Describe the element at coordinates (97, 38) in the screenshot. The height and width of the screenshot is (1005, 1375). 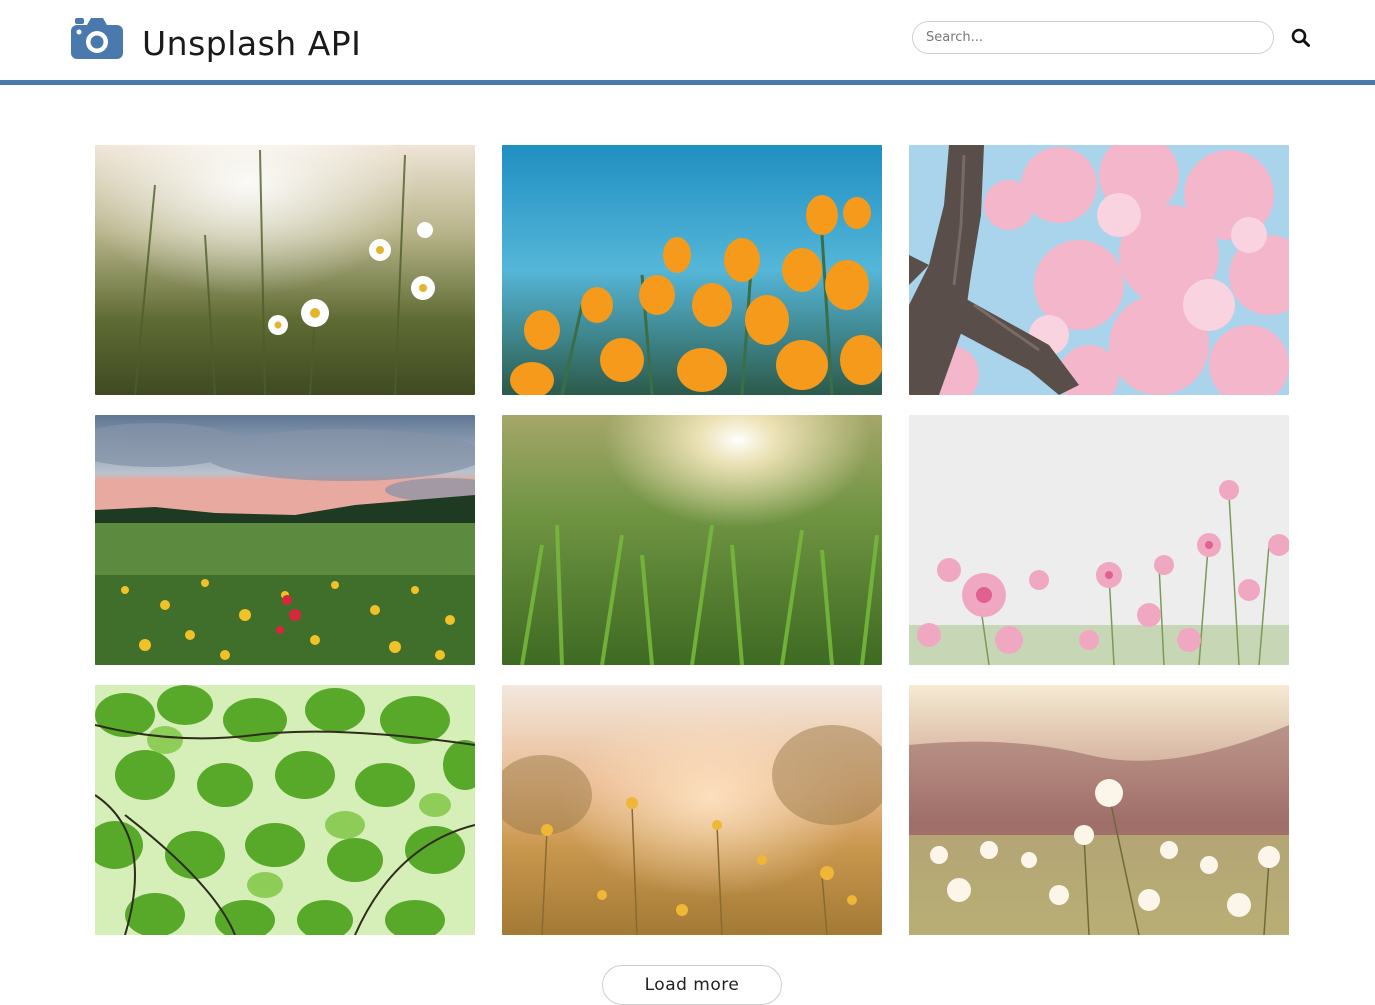
I see `camera-icon` at that location.